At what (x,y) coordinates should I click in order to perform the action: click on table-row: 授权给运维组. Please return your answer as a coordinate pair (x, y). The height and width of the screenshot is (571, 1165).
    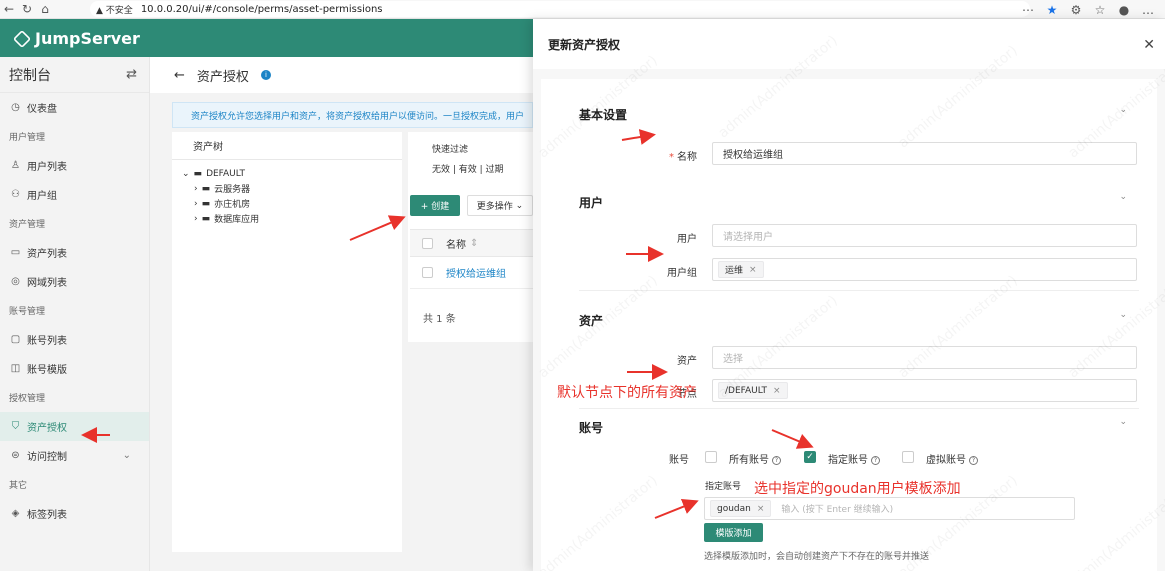
    Looking at the image, I should click on (471, 273).